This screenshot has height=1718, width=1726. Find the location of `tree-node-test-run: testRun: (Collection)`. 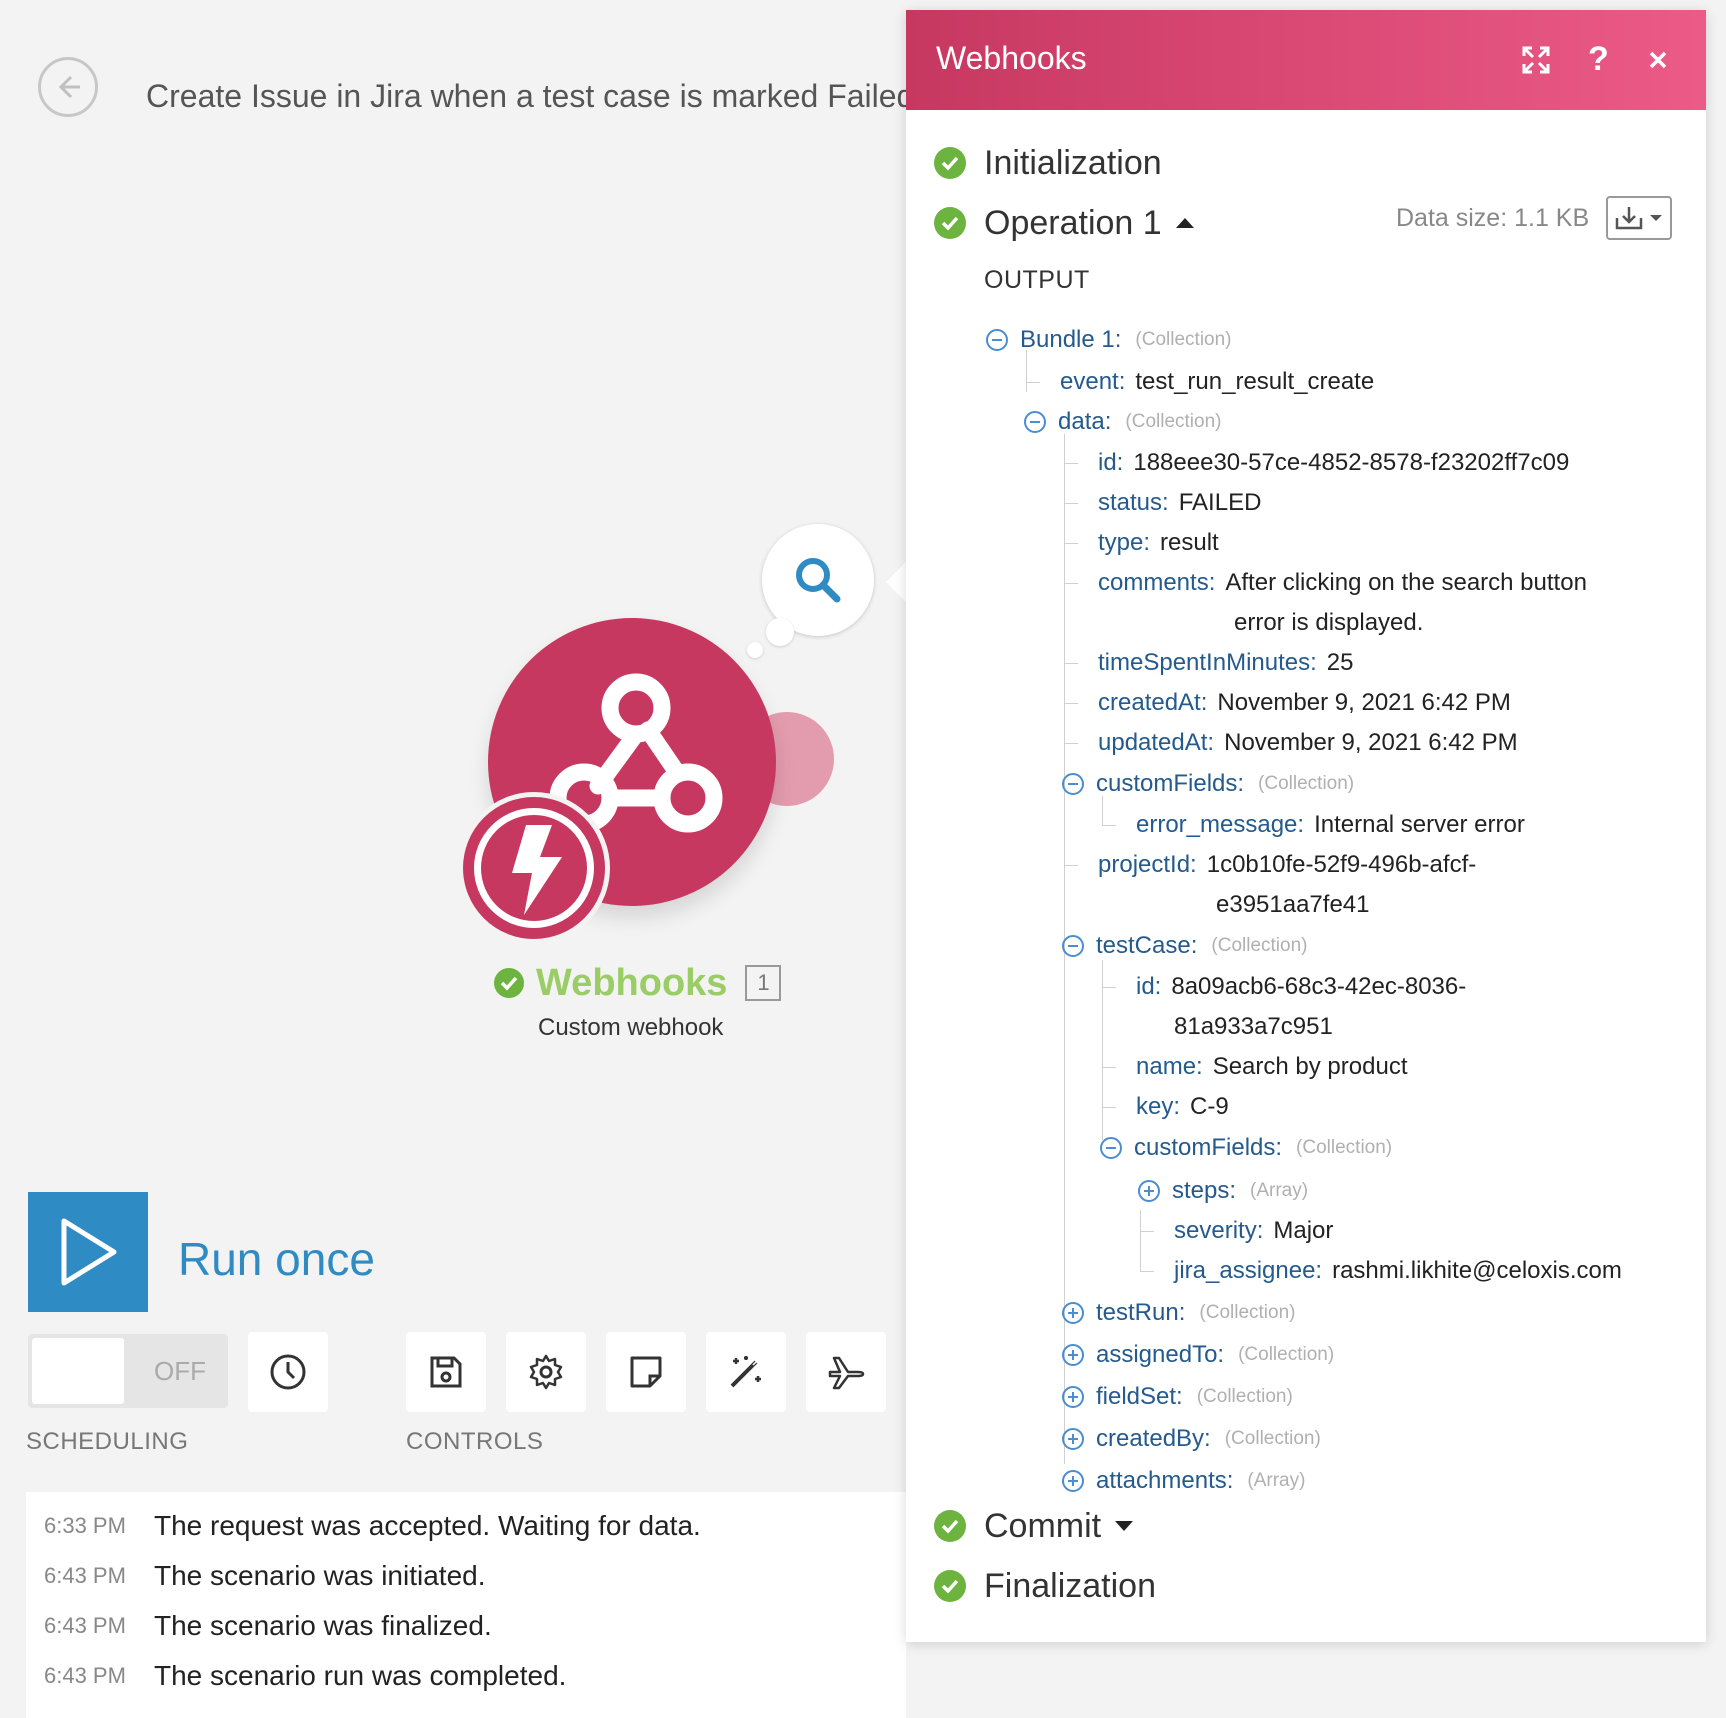

tree-node-test-run: testRun: (Collection) is located at coordinates (1178, 1313).